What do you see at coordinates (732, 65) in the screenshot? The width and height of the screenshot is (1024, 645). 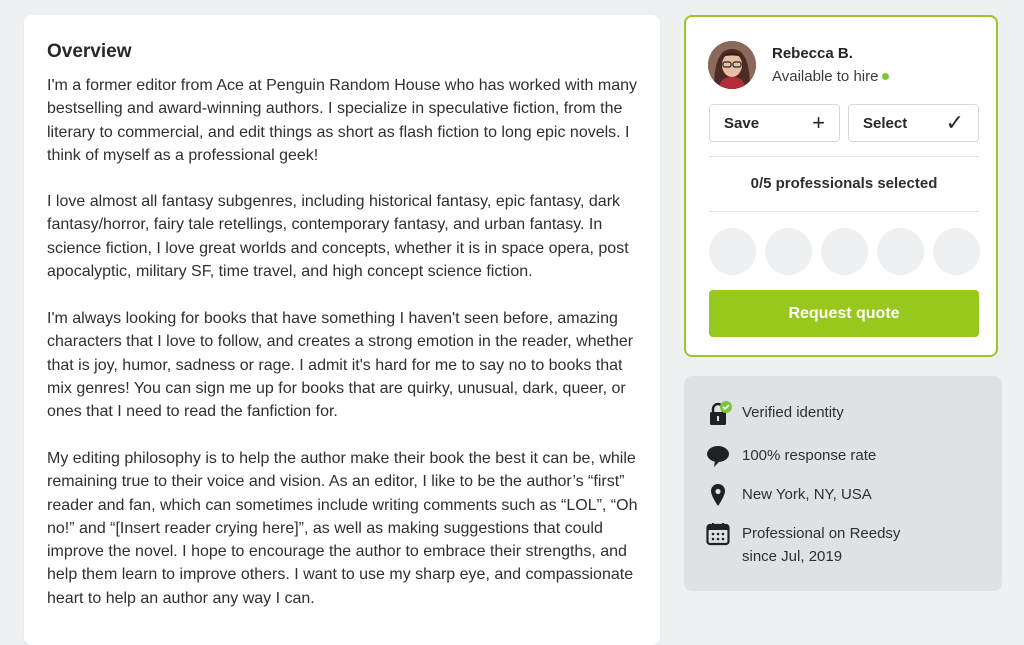 I see `avatar` at bounding box center [732, 65].